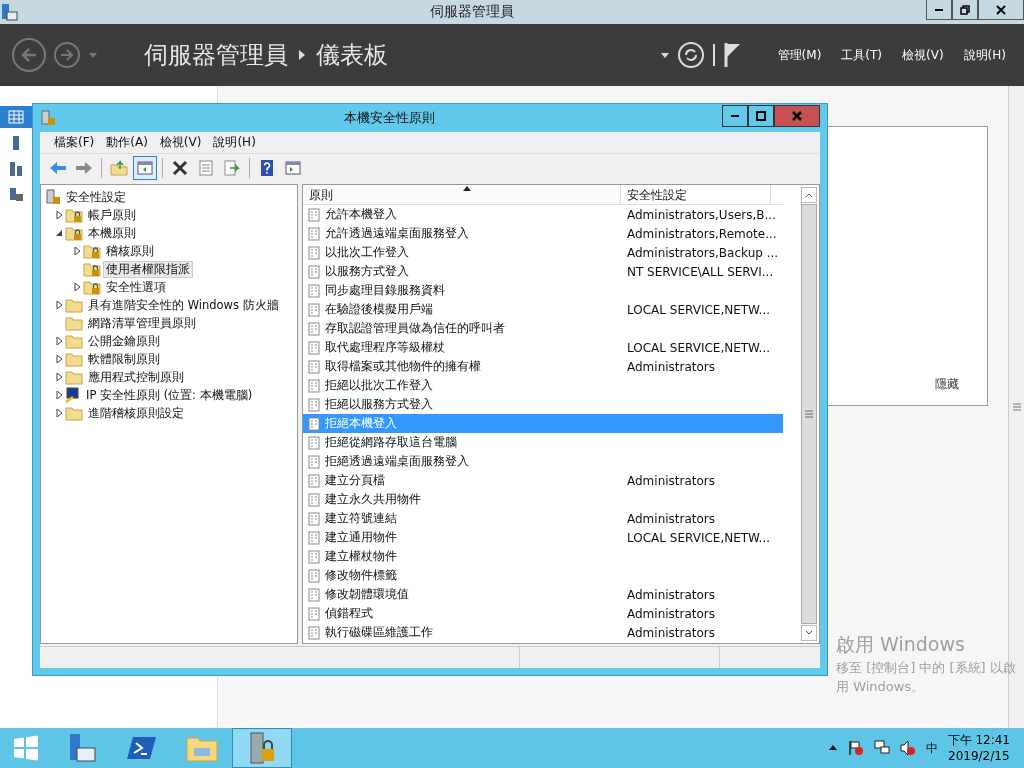 This screenshot has width=1024, height=768. Describe the element at coordinates (799, 55) in the screenshot. I see `header-menu: 管理(M)` at that location.